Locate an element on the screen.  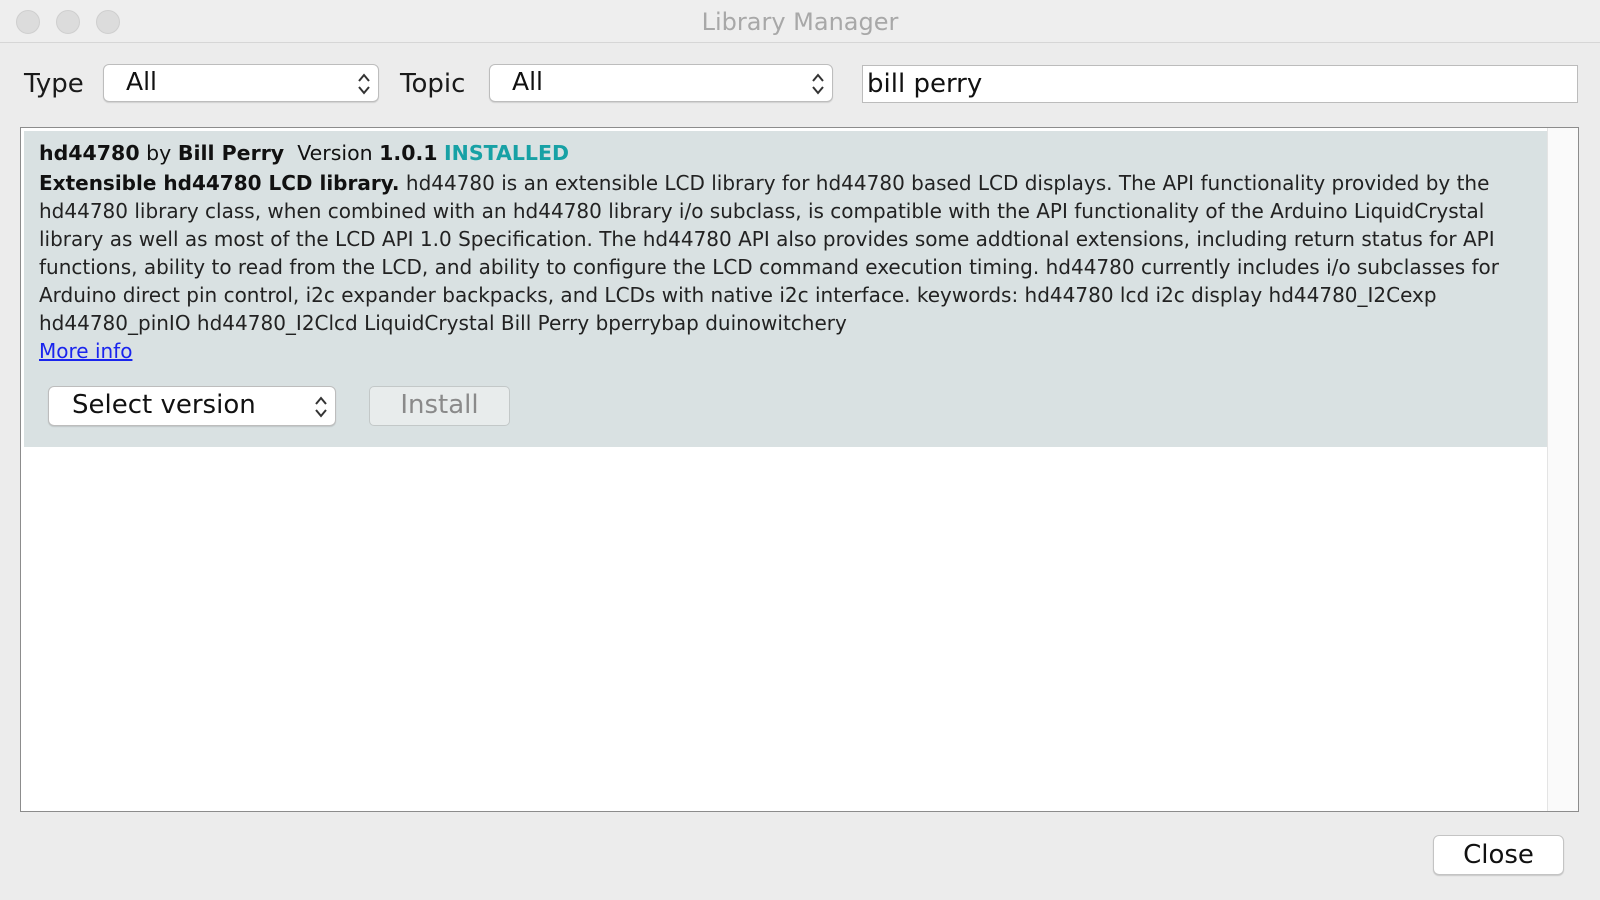
topic-select-value: All is located at coordinates (527, 81).